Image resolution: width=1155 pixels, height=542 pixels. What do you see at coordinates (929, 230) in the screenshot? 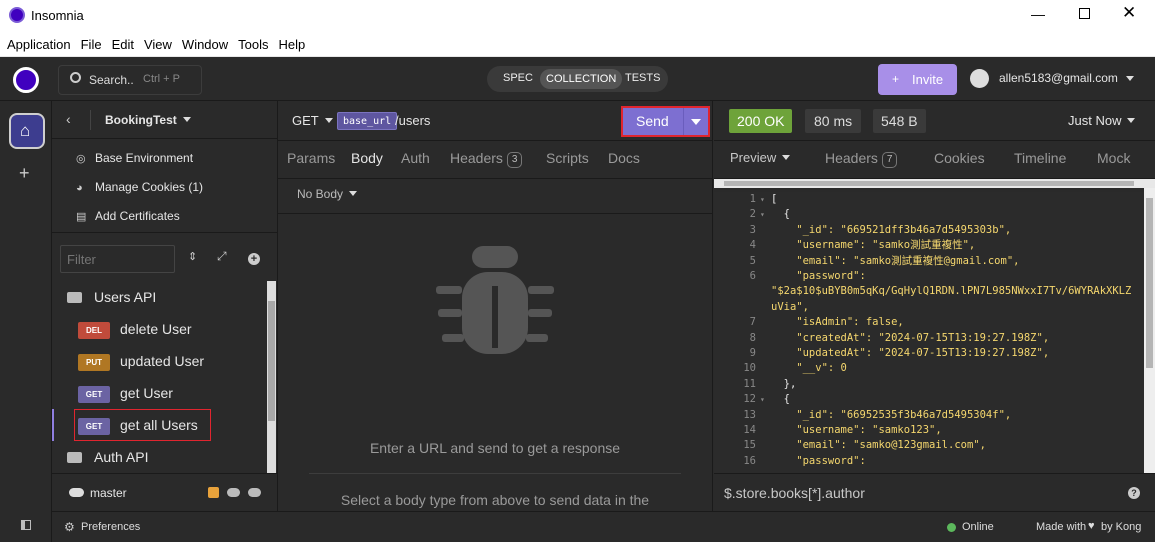
I see `code-line: 3 "_id": "669521dff3b46a7d5495303b",` at bounding box center [929, 230].